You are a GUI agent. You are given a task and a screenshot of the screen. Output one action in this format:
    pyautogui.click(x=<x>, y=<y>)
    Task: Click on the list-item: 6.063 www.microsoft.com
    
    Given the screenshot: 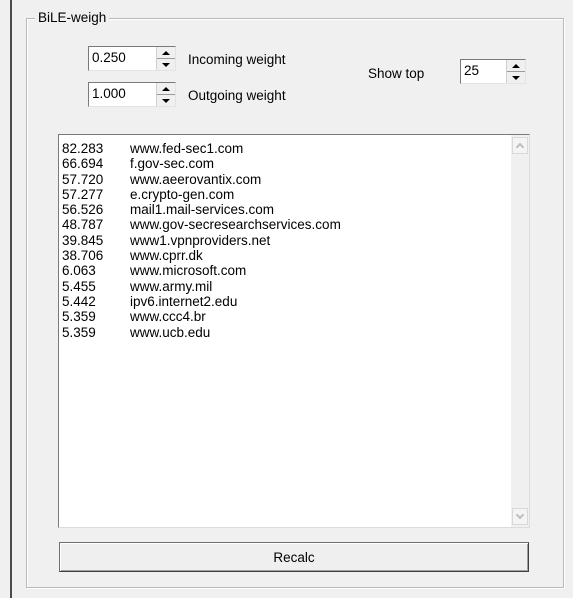 What is the action you would take?
    pyautogui.click(x=201, y=270)
    